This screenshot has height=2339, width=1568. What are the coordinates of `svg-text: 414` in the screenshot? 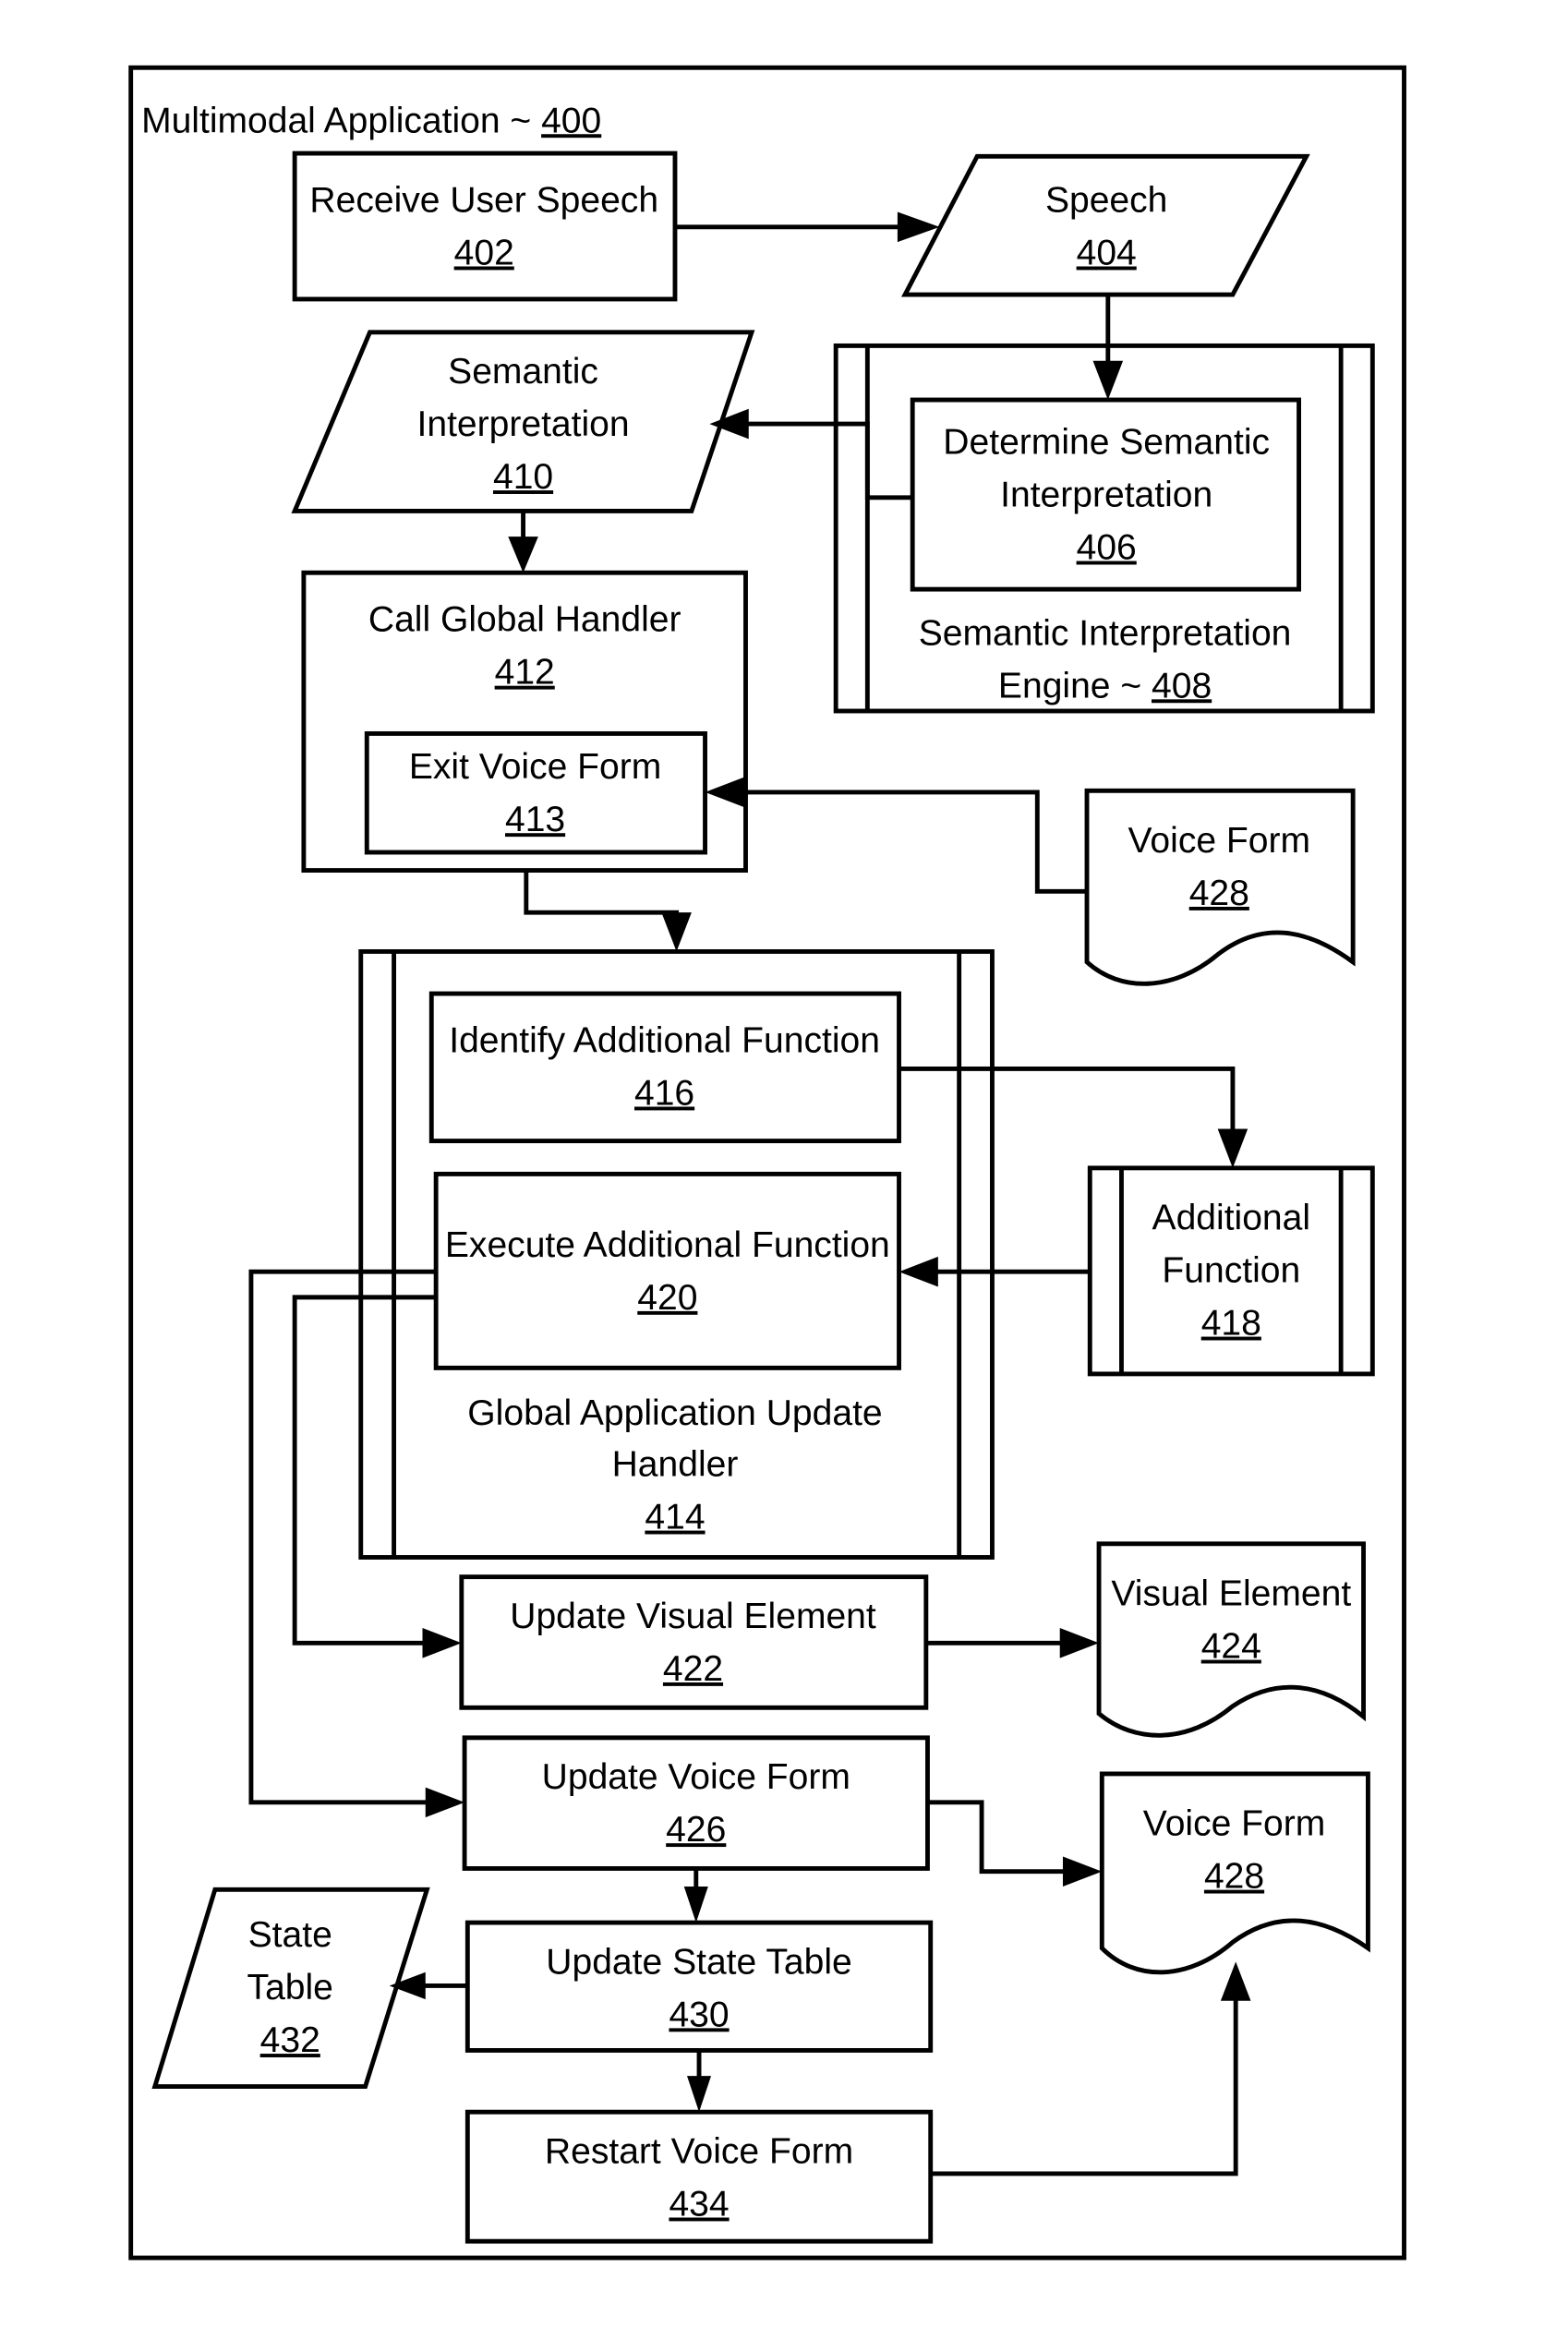 It's located at (675, 1518).